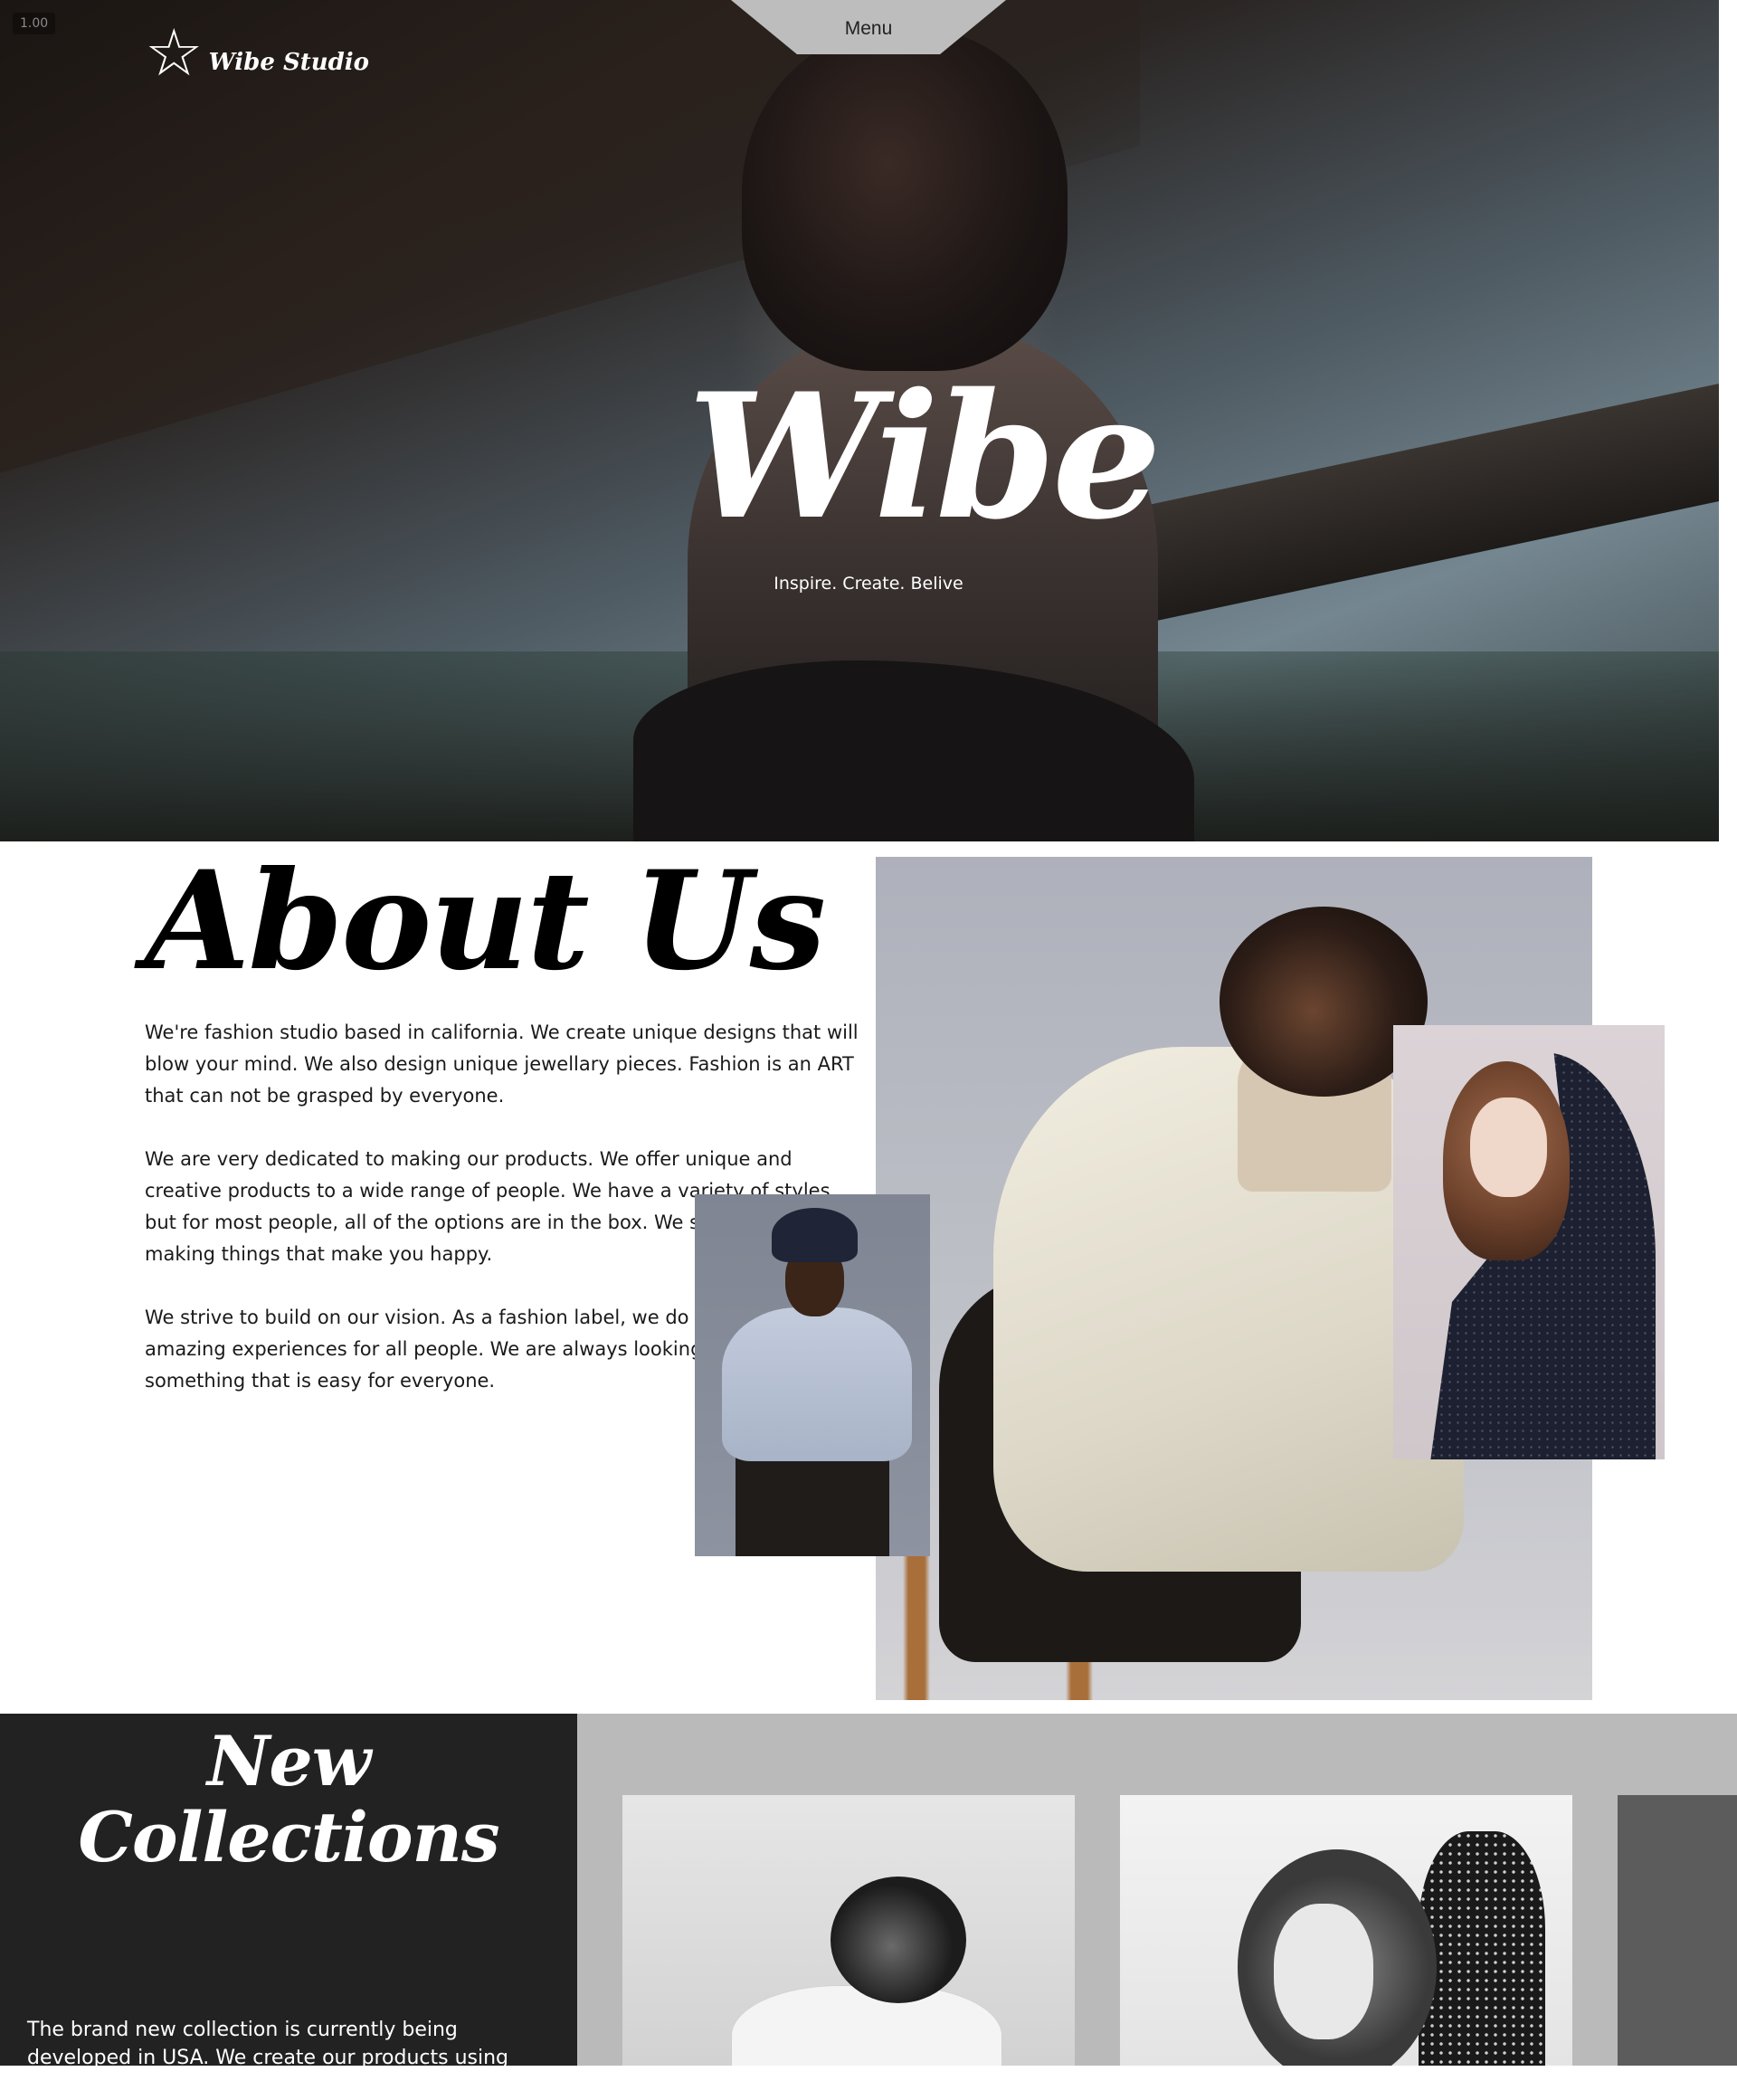 Image resolution: width=1737 pixels, height=2100 pixels. I want to click on star-outline-icon: ☆, so click(174, 52).